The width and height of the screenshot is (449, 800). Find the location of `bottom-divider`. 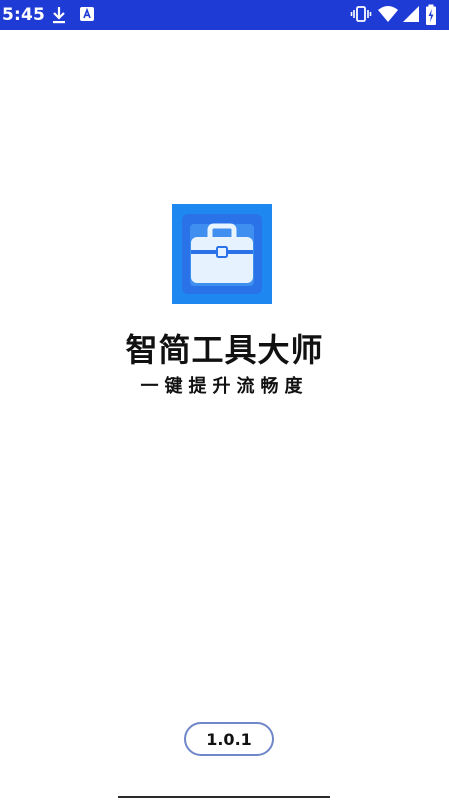

bottom-divider is located at coordinates (224, 797).